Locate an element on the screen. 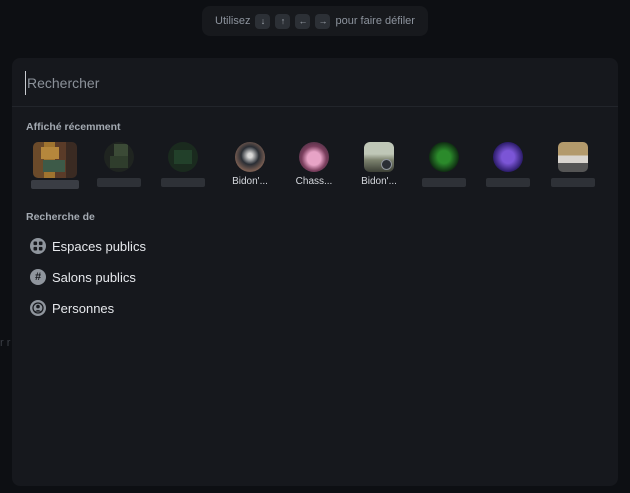 The height and width of the screenshot is (493, 630). hash-icon: # is located at coordinates (38, 277).